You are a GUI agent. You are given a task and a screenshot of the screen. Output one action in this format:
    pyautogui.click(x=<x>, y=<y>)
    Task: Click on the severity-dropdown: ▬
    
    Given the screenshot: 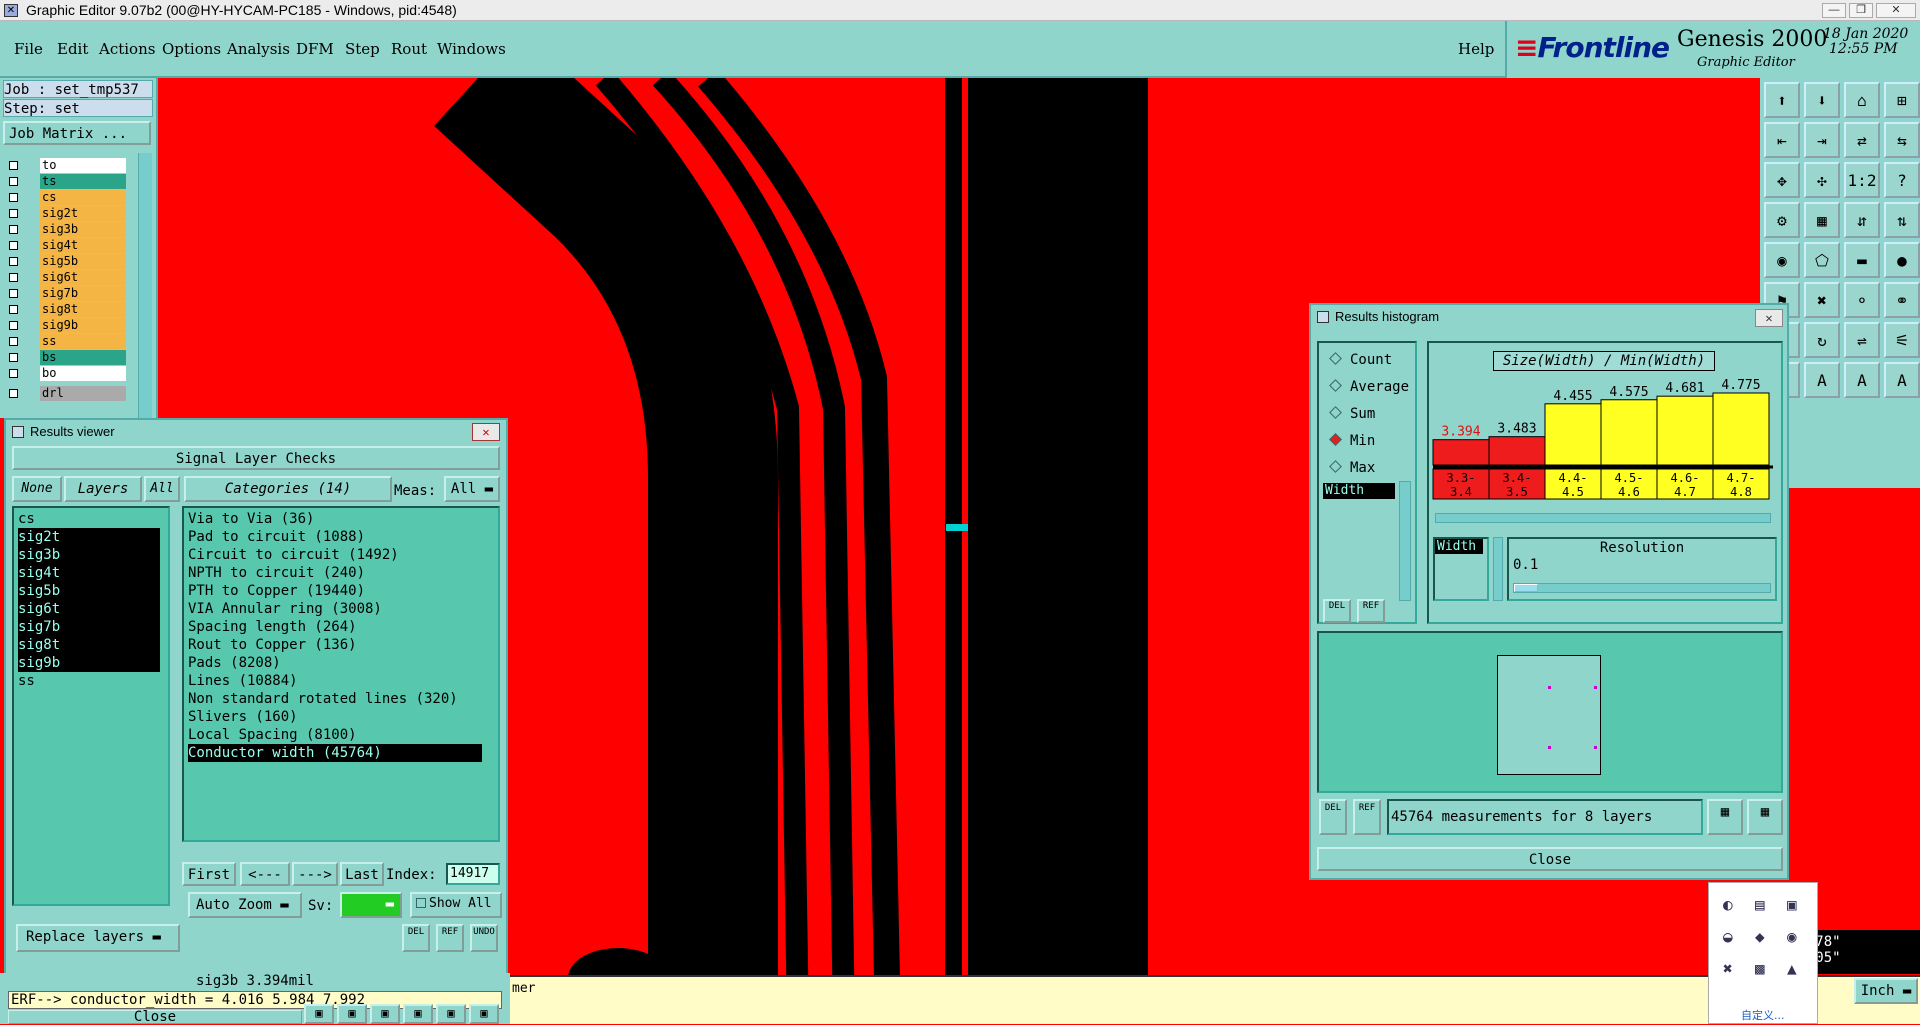 What is the action you would take?
    pyautogui.click(x=371, y=905)
    